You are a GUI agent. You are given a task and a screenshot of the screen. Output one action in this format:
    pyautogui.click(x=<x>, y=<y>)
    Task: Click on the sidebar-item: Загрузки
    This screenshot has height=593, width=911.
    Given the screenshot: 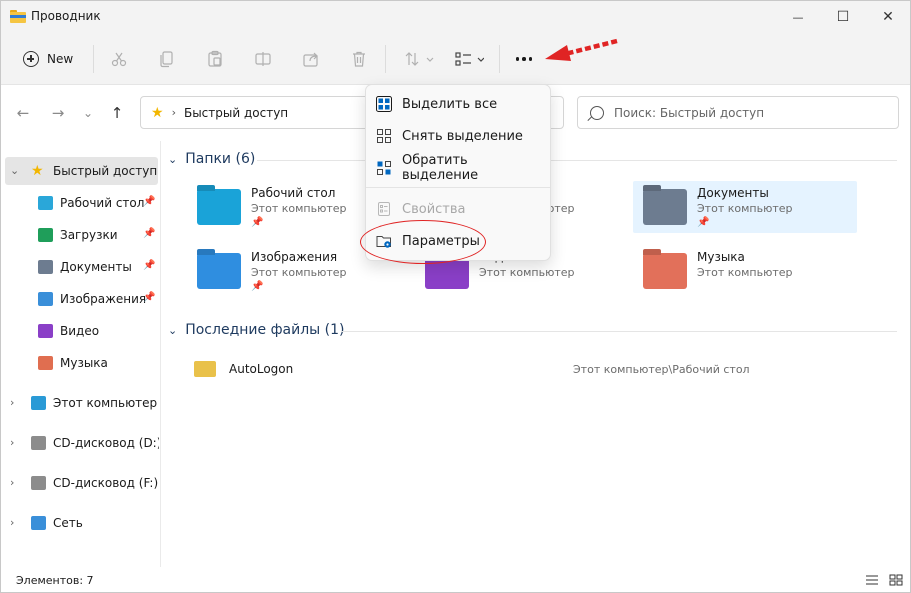 What is the action you would take?
    pyautogui.click(x=78, y=235)
    